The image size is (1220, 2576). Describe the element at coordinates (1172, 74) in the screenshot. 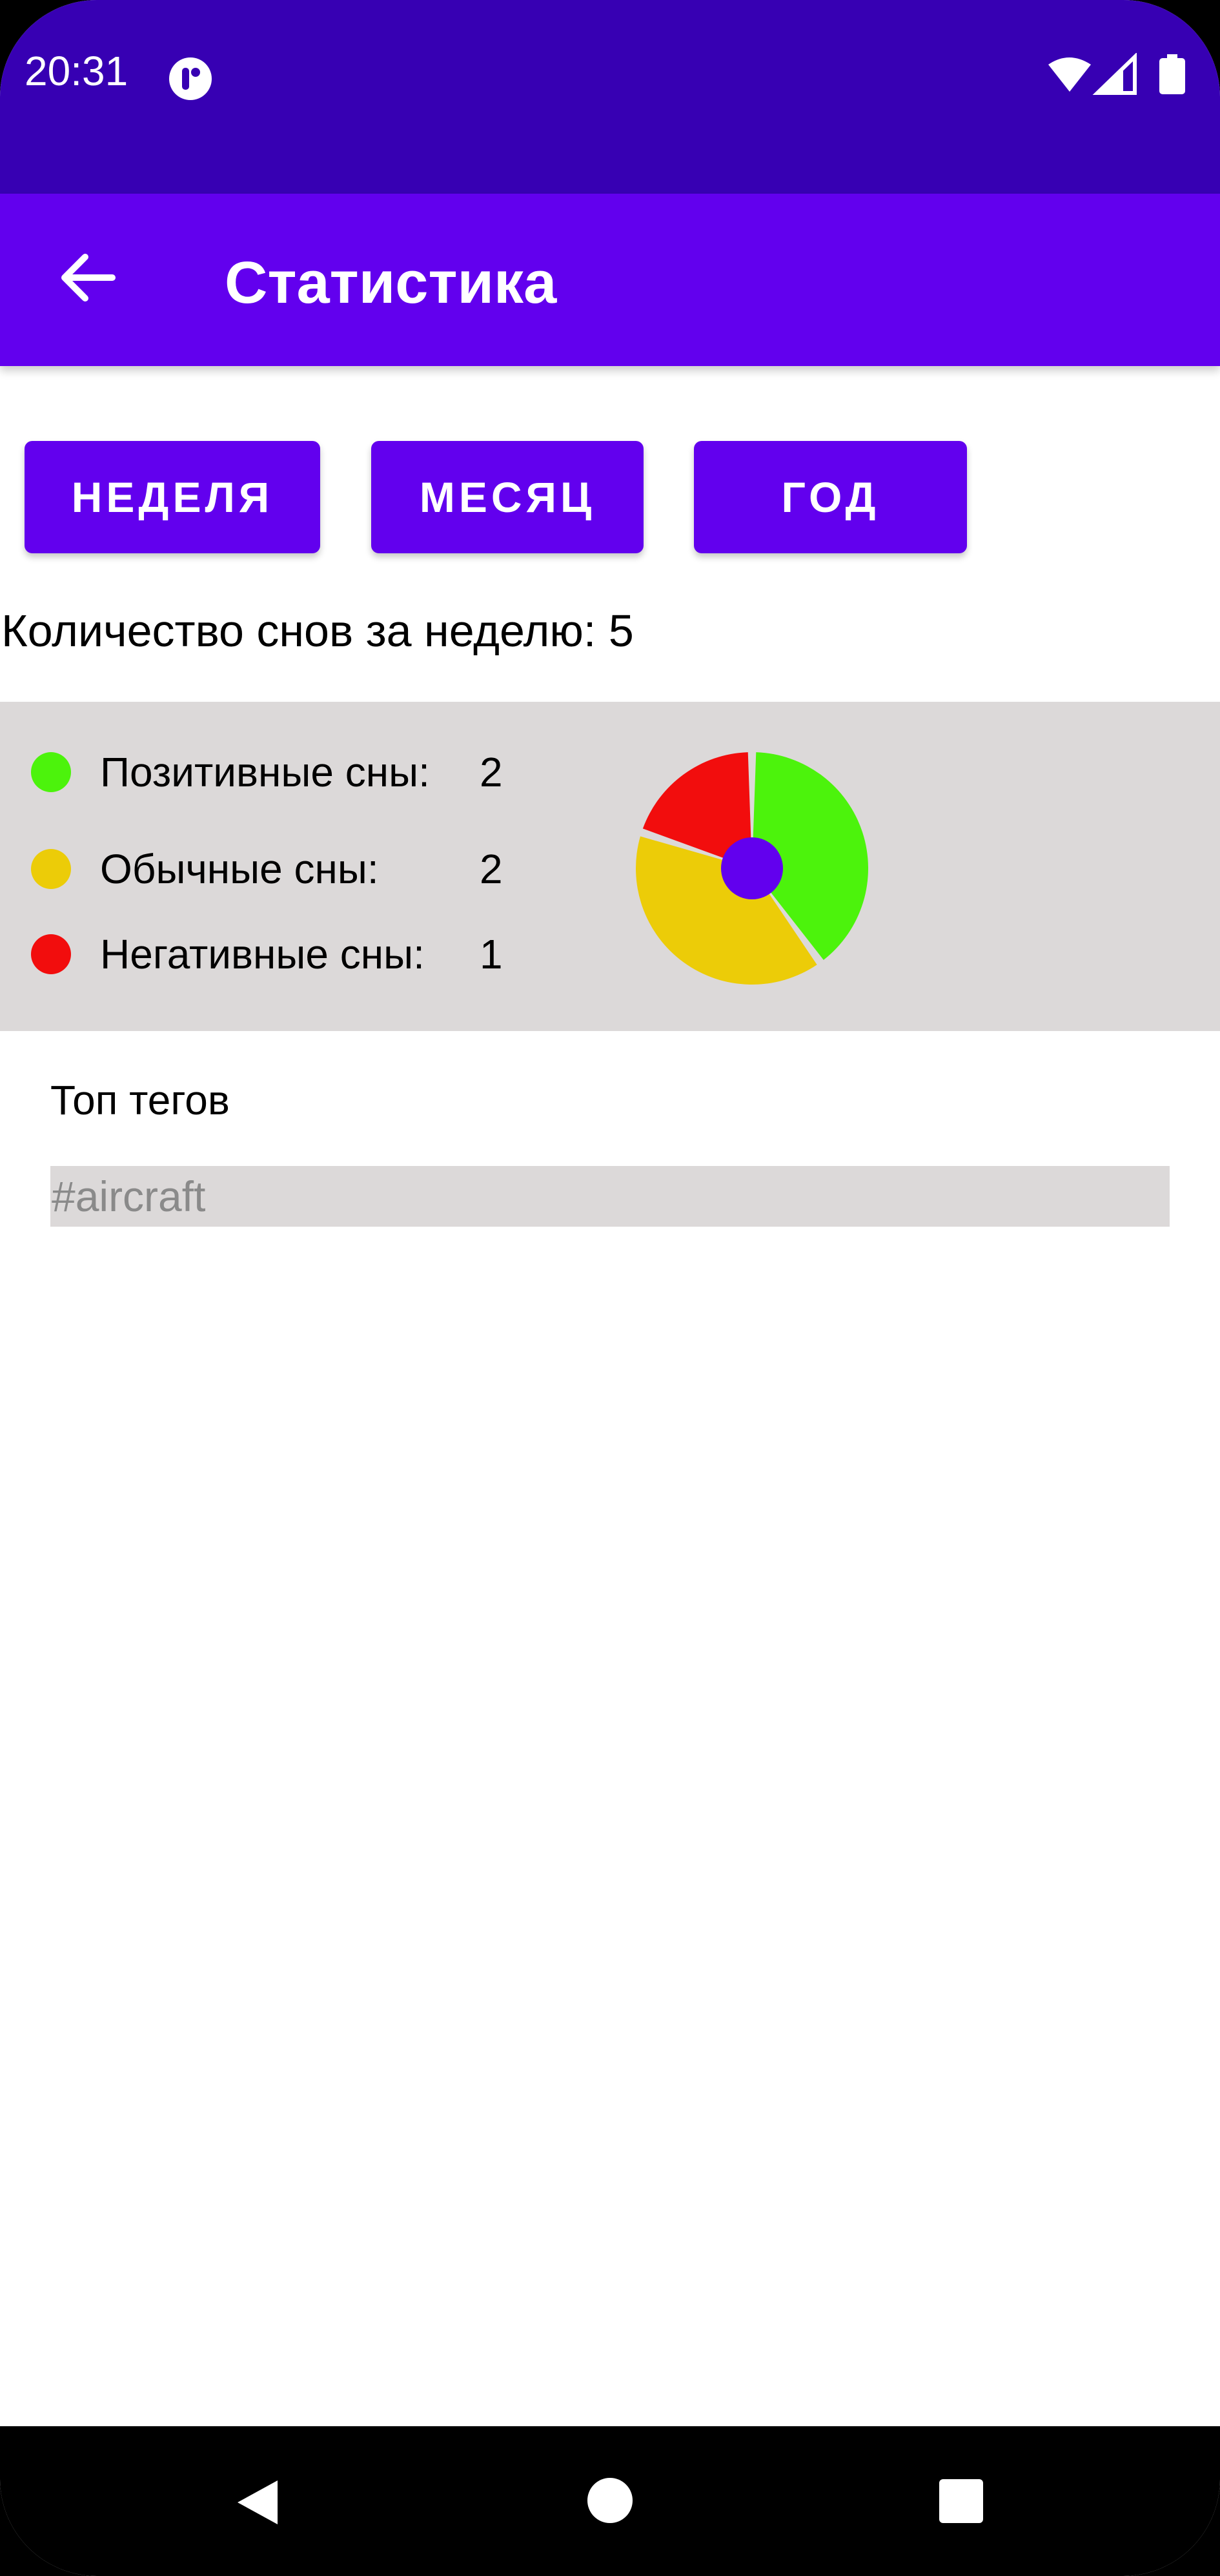

I see `battery-icon` at that location.